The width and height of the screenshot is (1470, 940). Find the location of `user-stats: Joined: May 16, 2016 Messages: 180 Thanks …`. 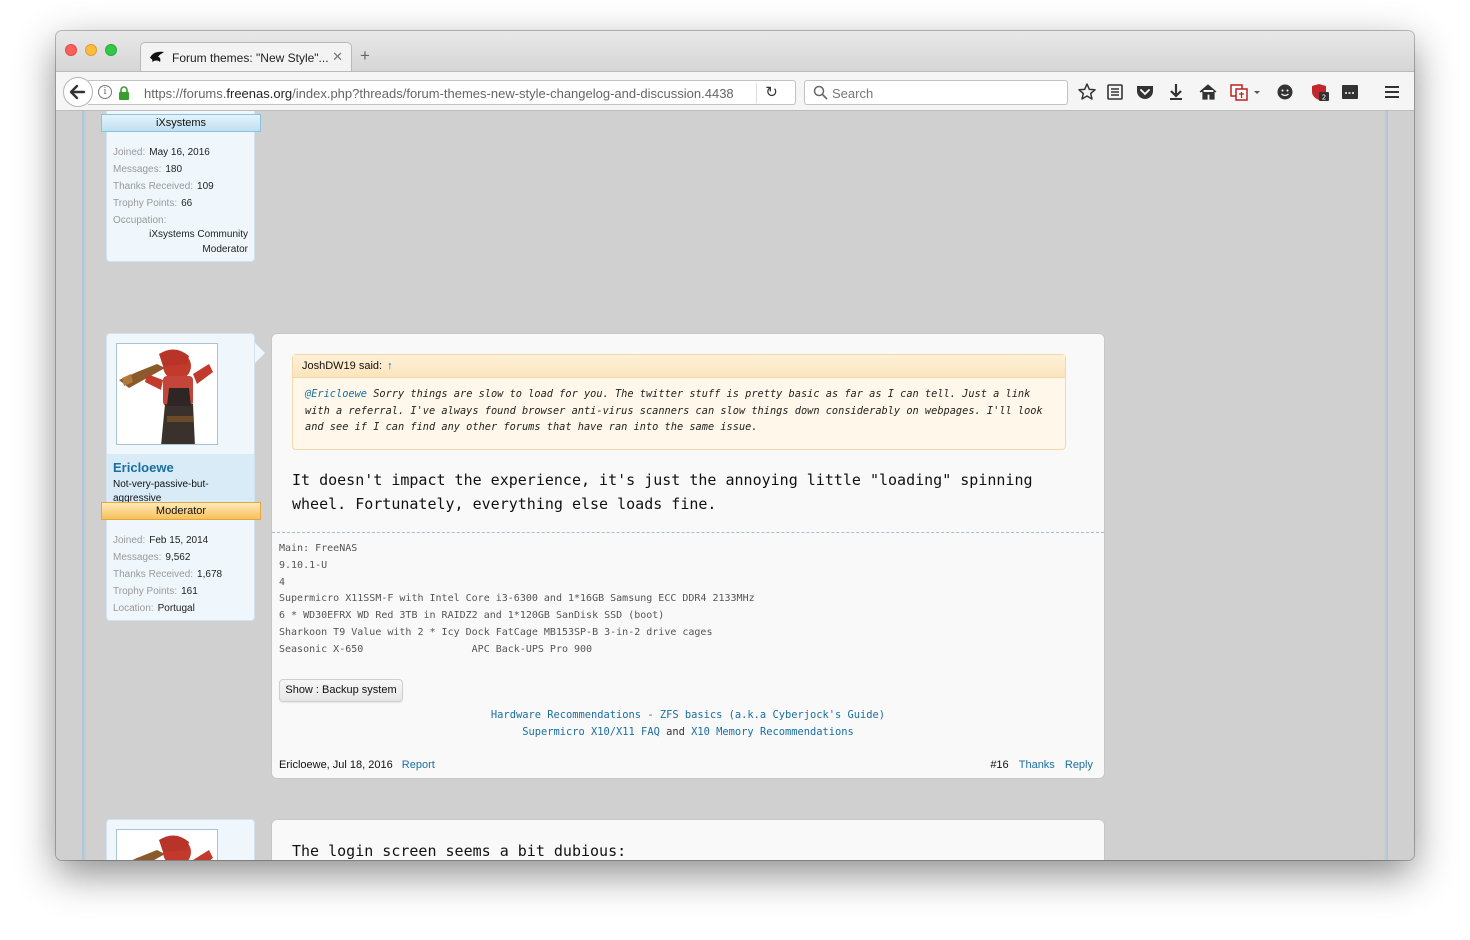

user-stats: Joined: May 16, 2016 Messages: 180 Thanks … is located at coordinates (163, 186).